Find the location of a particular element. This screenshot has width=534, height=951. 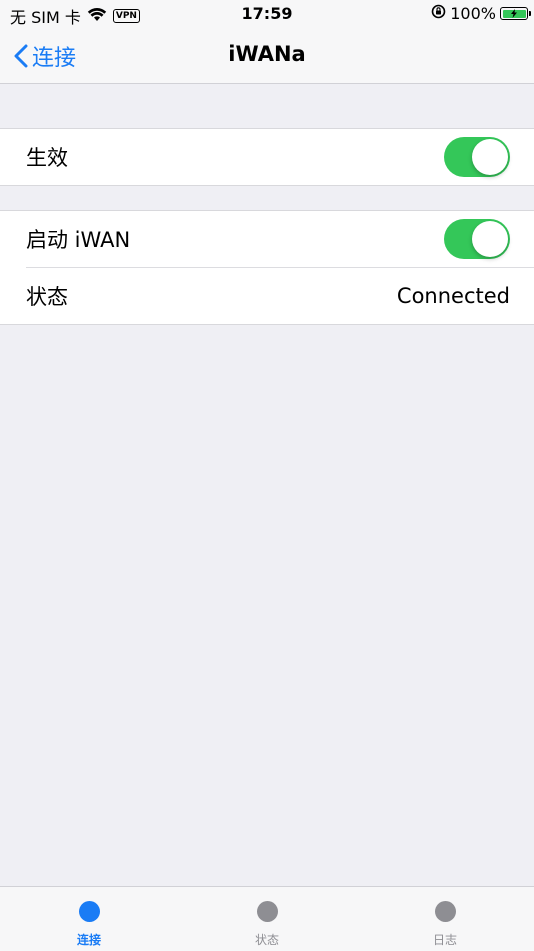

start-iwan-switch is located at coordinates (477, 239).